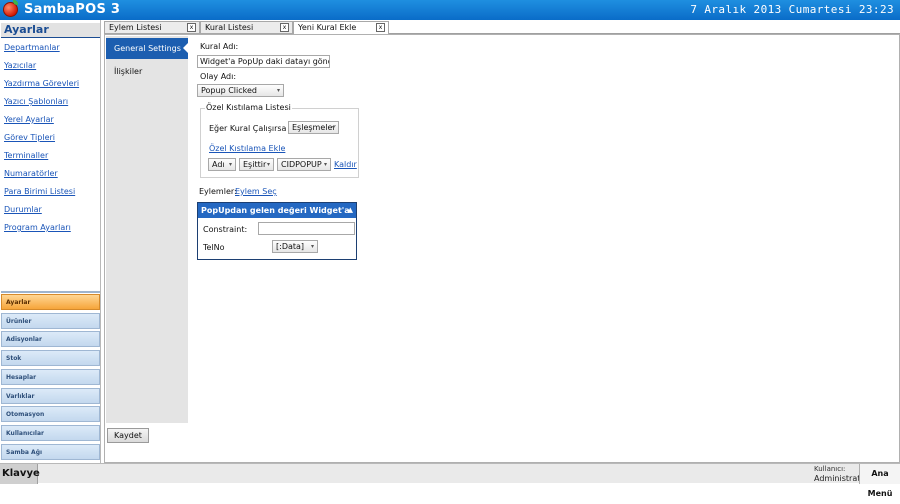 The height and width of the screenshot is (504, 900). I want to click on telno-select: [:Data] ▾, so click(295, 246).